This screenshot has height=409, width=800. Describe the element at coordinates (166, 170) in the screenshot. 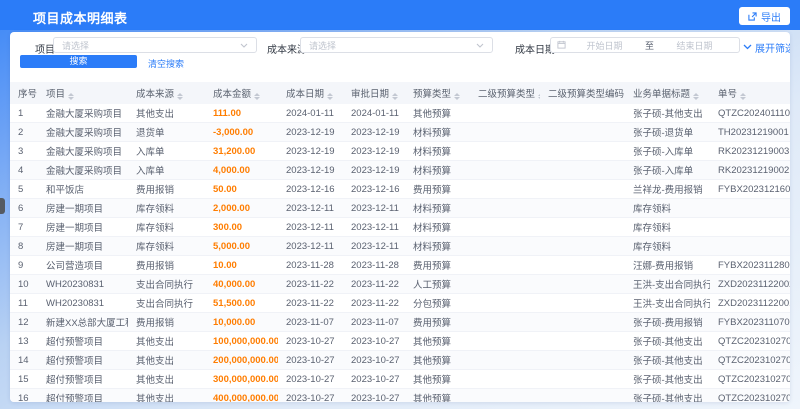

I see `cell-cost-source: 入库单` at that location.